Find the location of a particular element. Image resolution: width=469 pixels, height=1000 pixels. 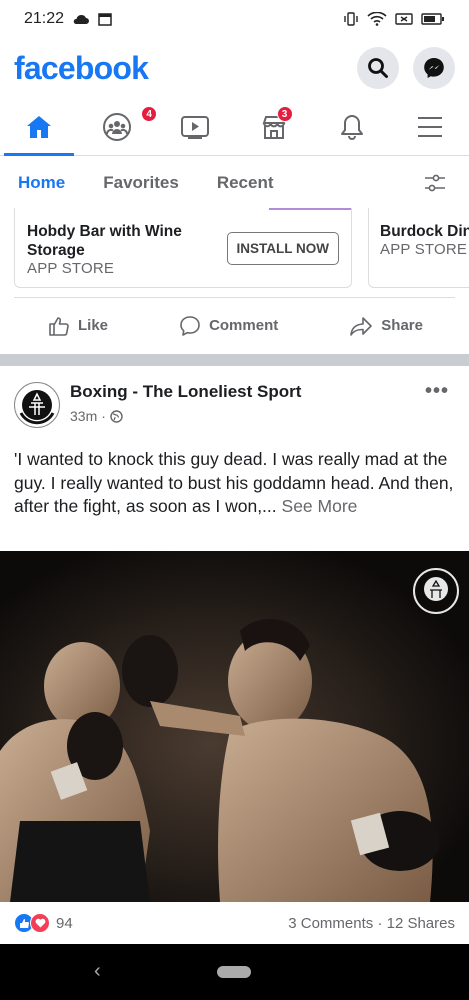

menu-icon is located at coordinates (429, 126).